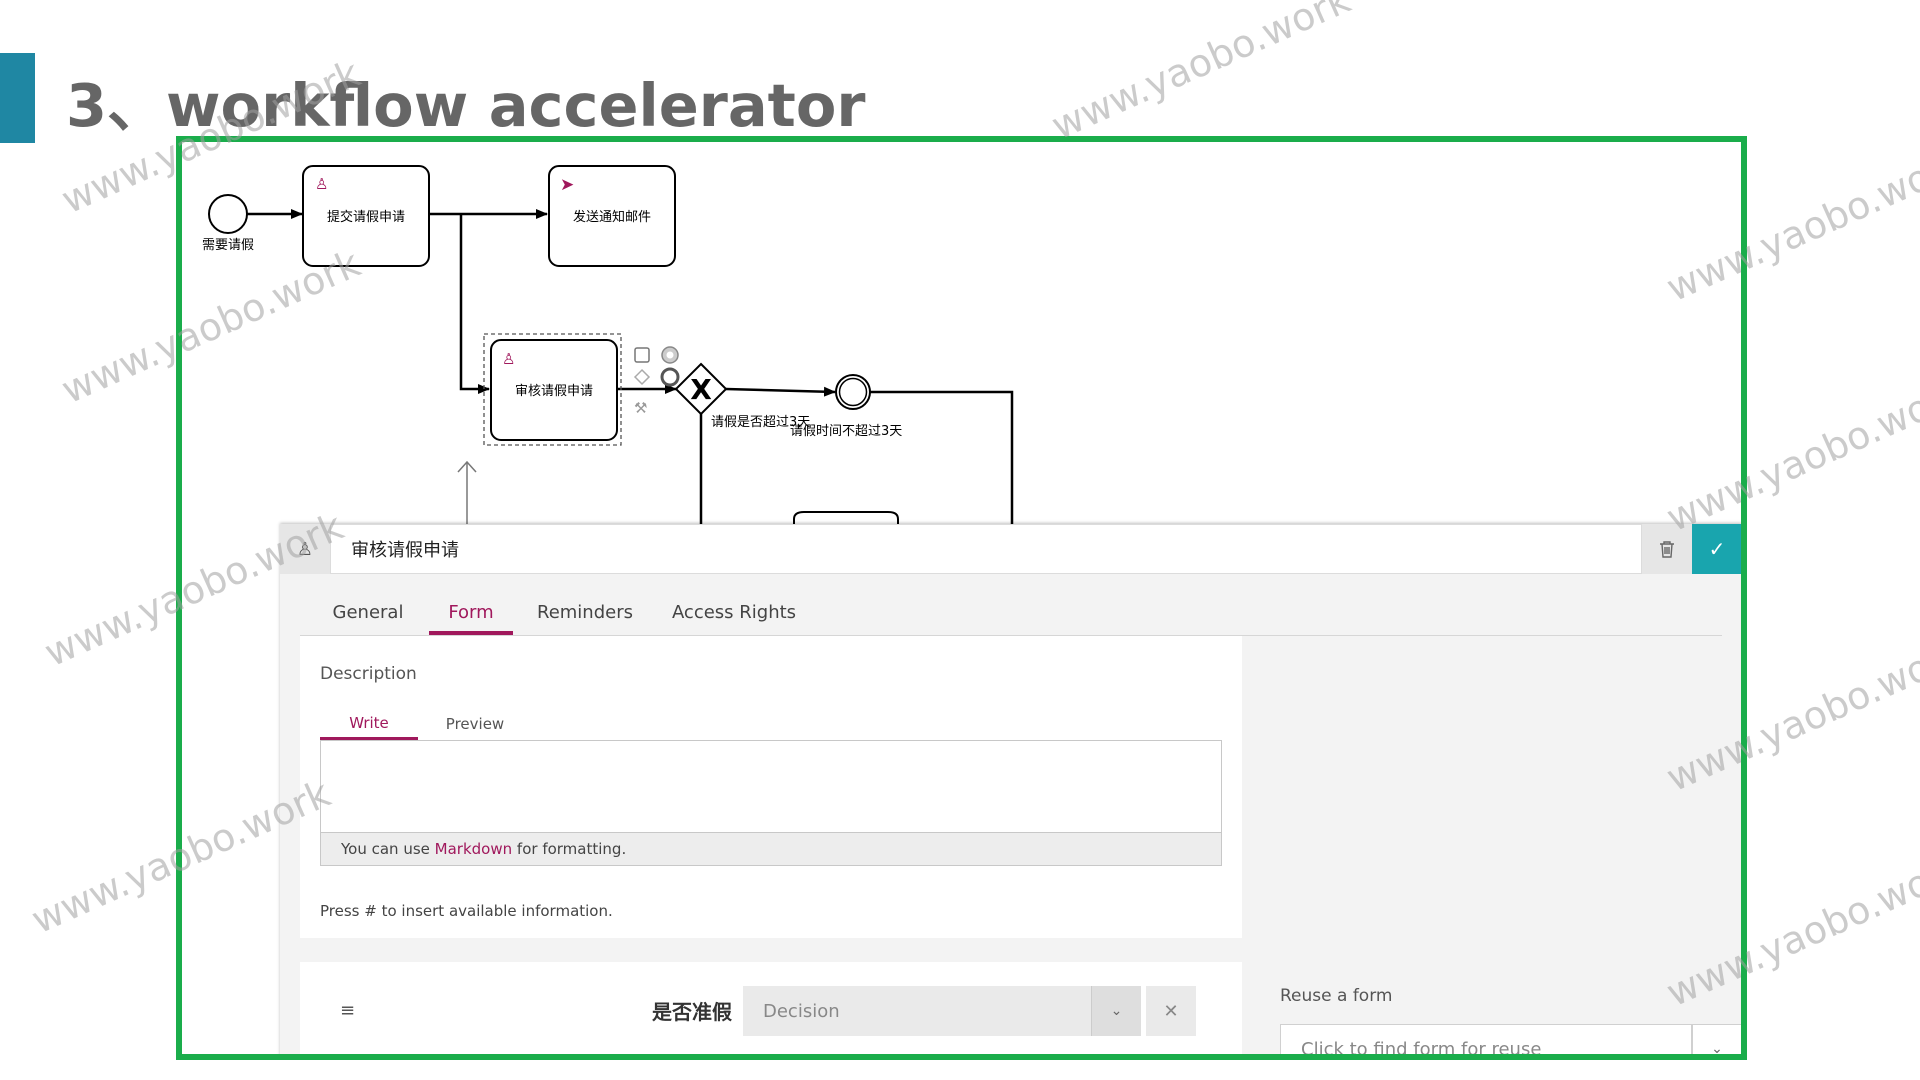  I want to click on slide-title: 3、workflow accelerator, so click(466, 105).